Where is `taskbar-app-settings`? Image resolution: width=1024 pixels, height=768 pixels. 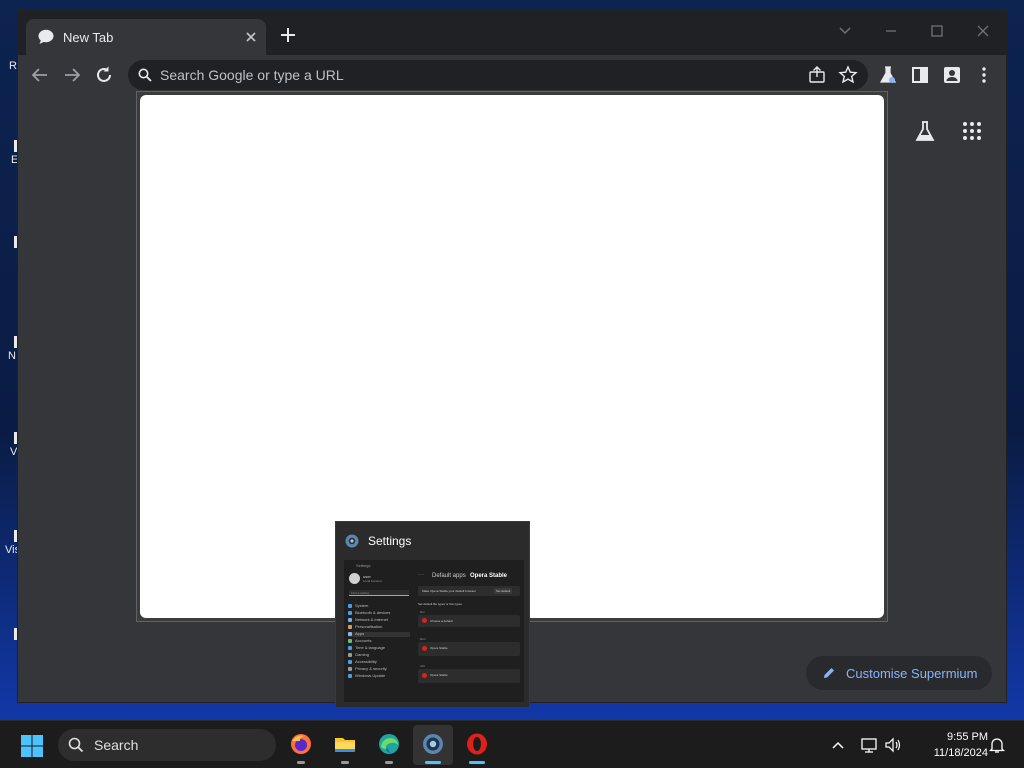 taskbar-app-settings is located at coordinates (433, 745).